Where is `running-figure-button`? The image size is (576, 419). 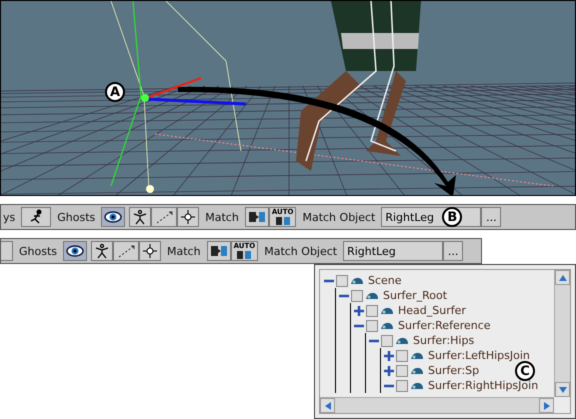
running-figure-button is located at coordinates (36, 217).